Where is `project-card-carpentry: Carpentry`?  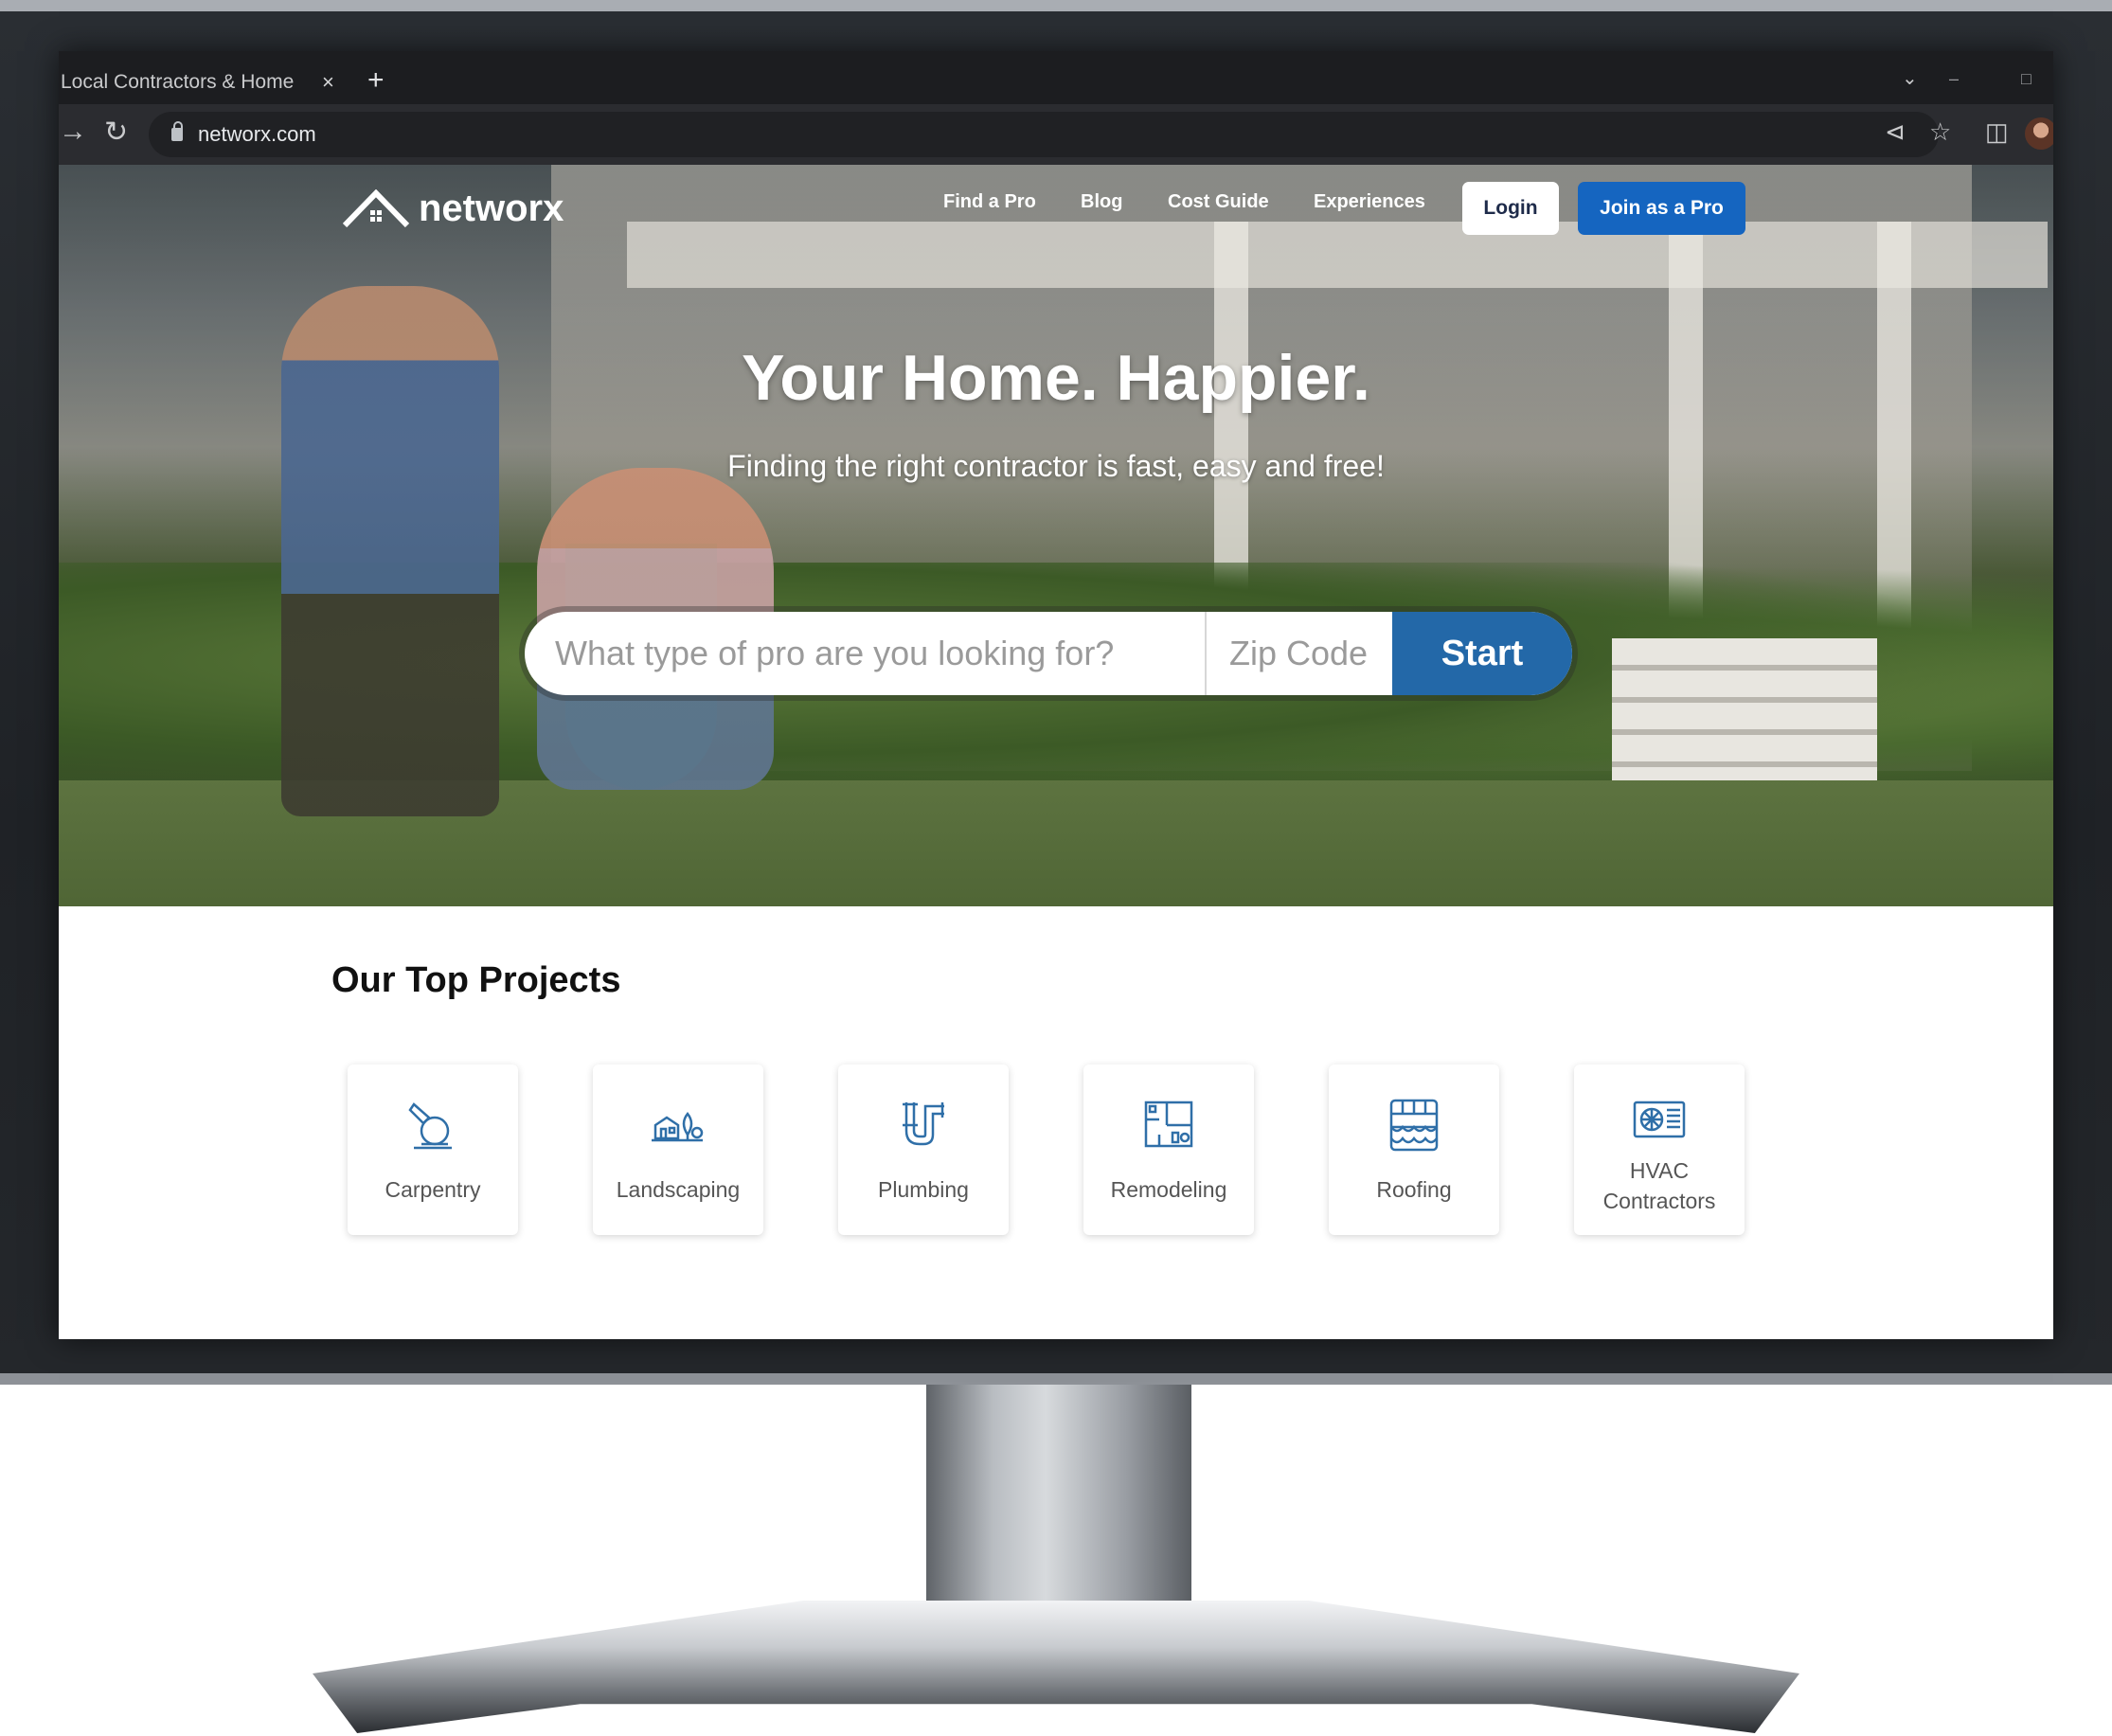
project-card-carpentry: Carpentry is located at coordinates (433, 1150).